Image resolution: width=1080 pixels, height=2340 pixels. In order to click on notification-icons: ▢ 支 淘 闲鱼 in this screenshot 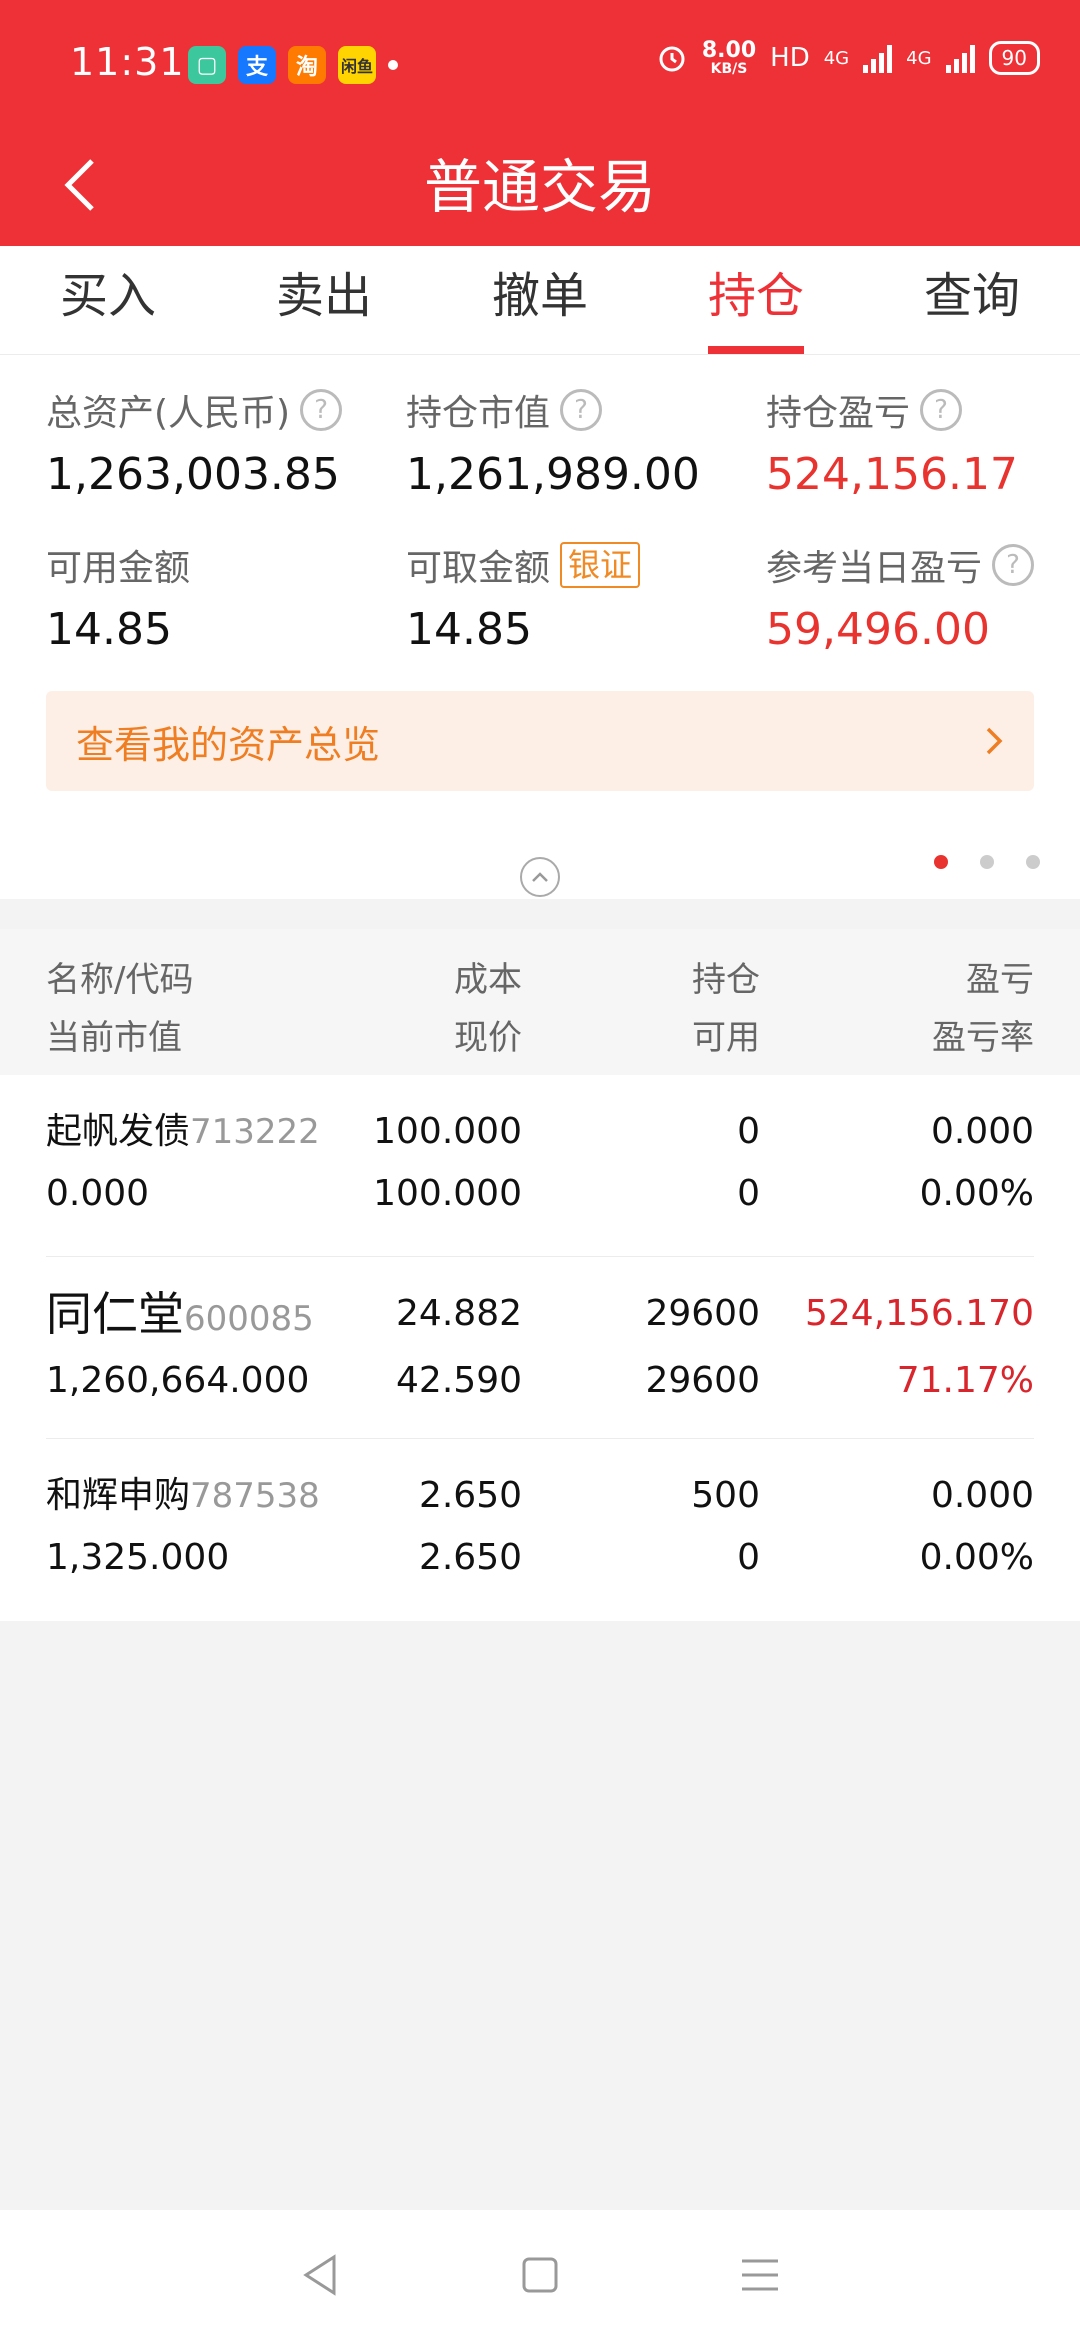, I will do `click(293, 65)`.